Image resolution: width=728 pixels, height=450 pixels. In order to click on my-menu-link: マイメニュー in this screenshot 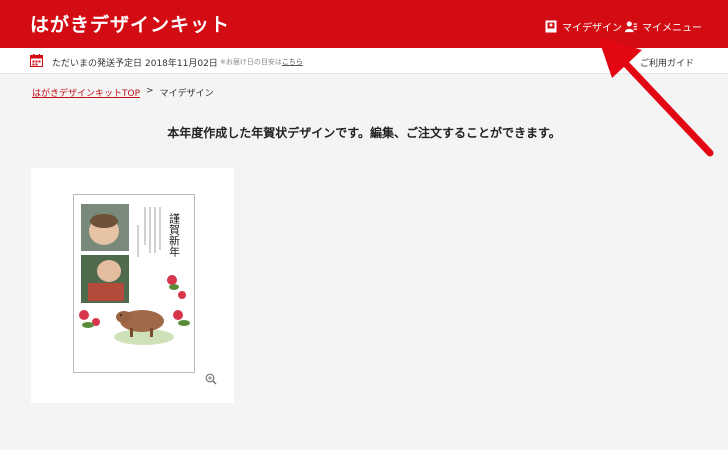, I will do `click(663, 26)`.